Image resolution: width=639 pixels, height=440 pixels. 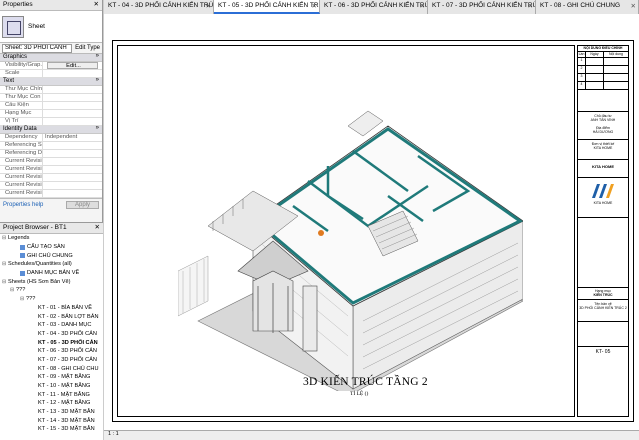 I want to click on tree-item-label: KT - 10 - MẶT BẰNG, so click(x=64, y=386).